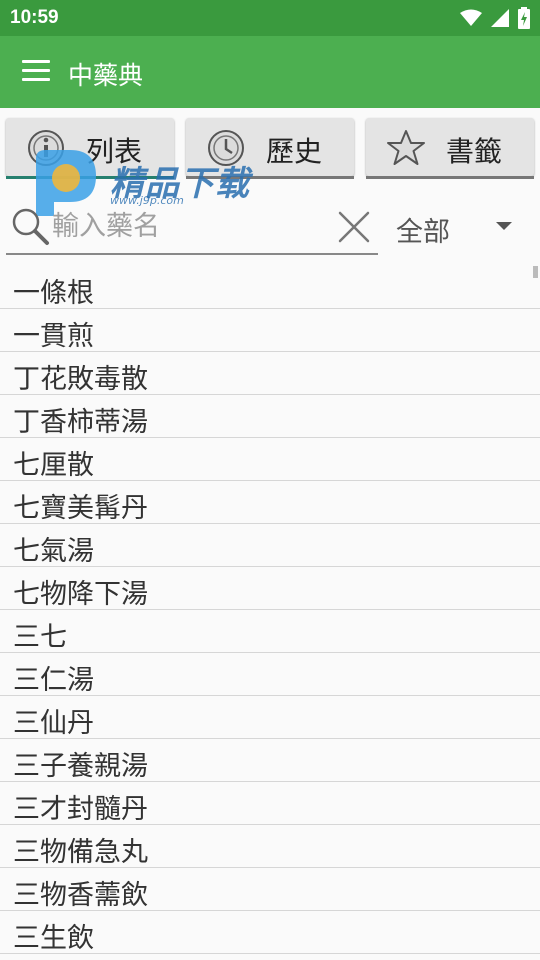  What do you see at coordinates (270, 846) in the screenshot?
I see `list-item: 三物備急丸` at bounding box center [270, 846].